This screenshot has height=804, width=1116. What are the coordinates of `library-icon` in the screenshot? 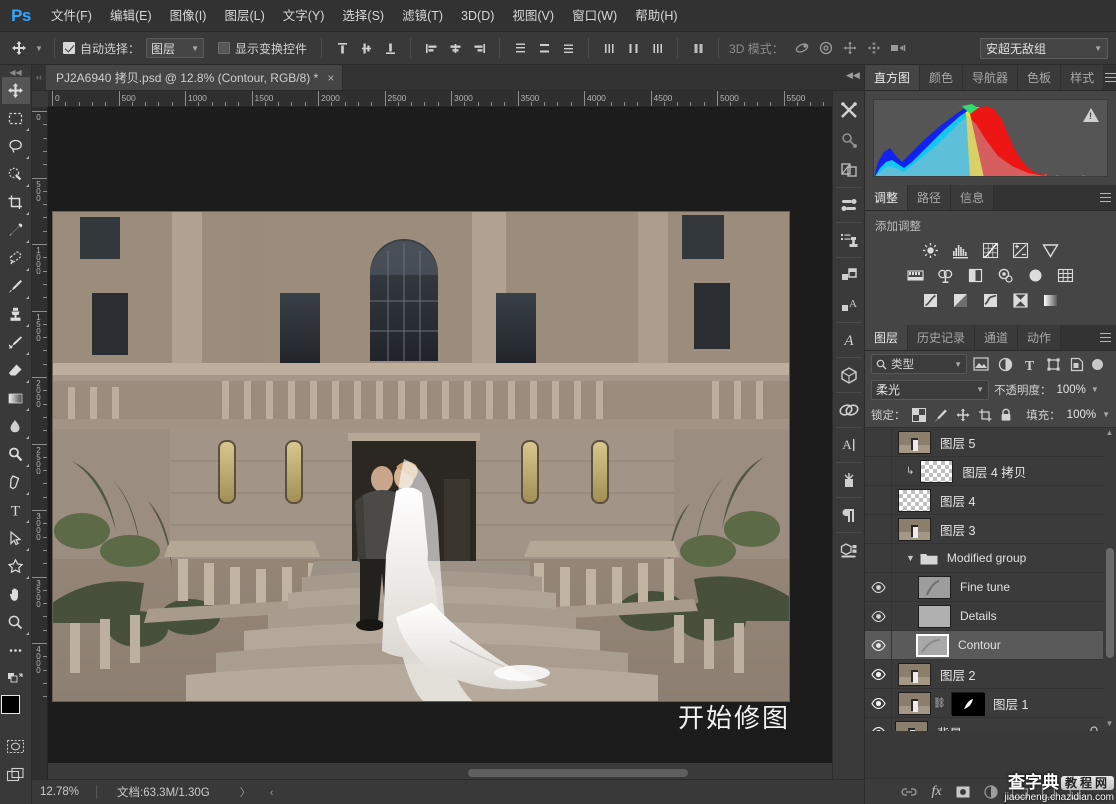 It's located at (849, 480).